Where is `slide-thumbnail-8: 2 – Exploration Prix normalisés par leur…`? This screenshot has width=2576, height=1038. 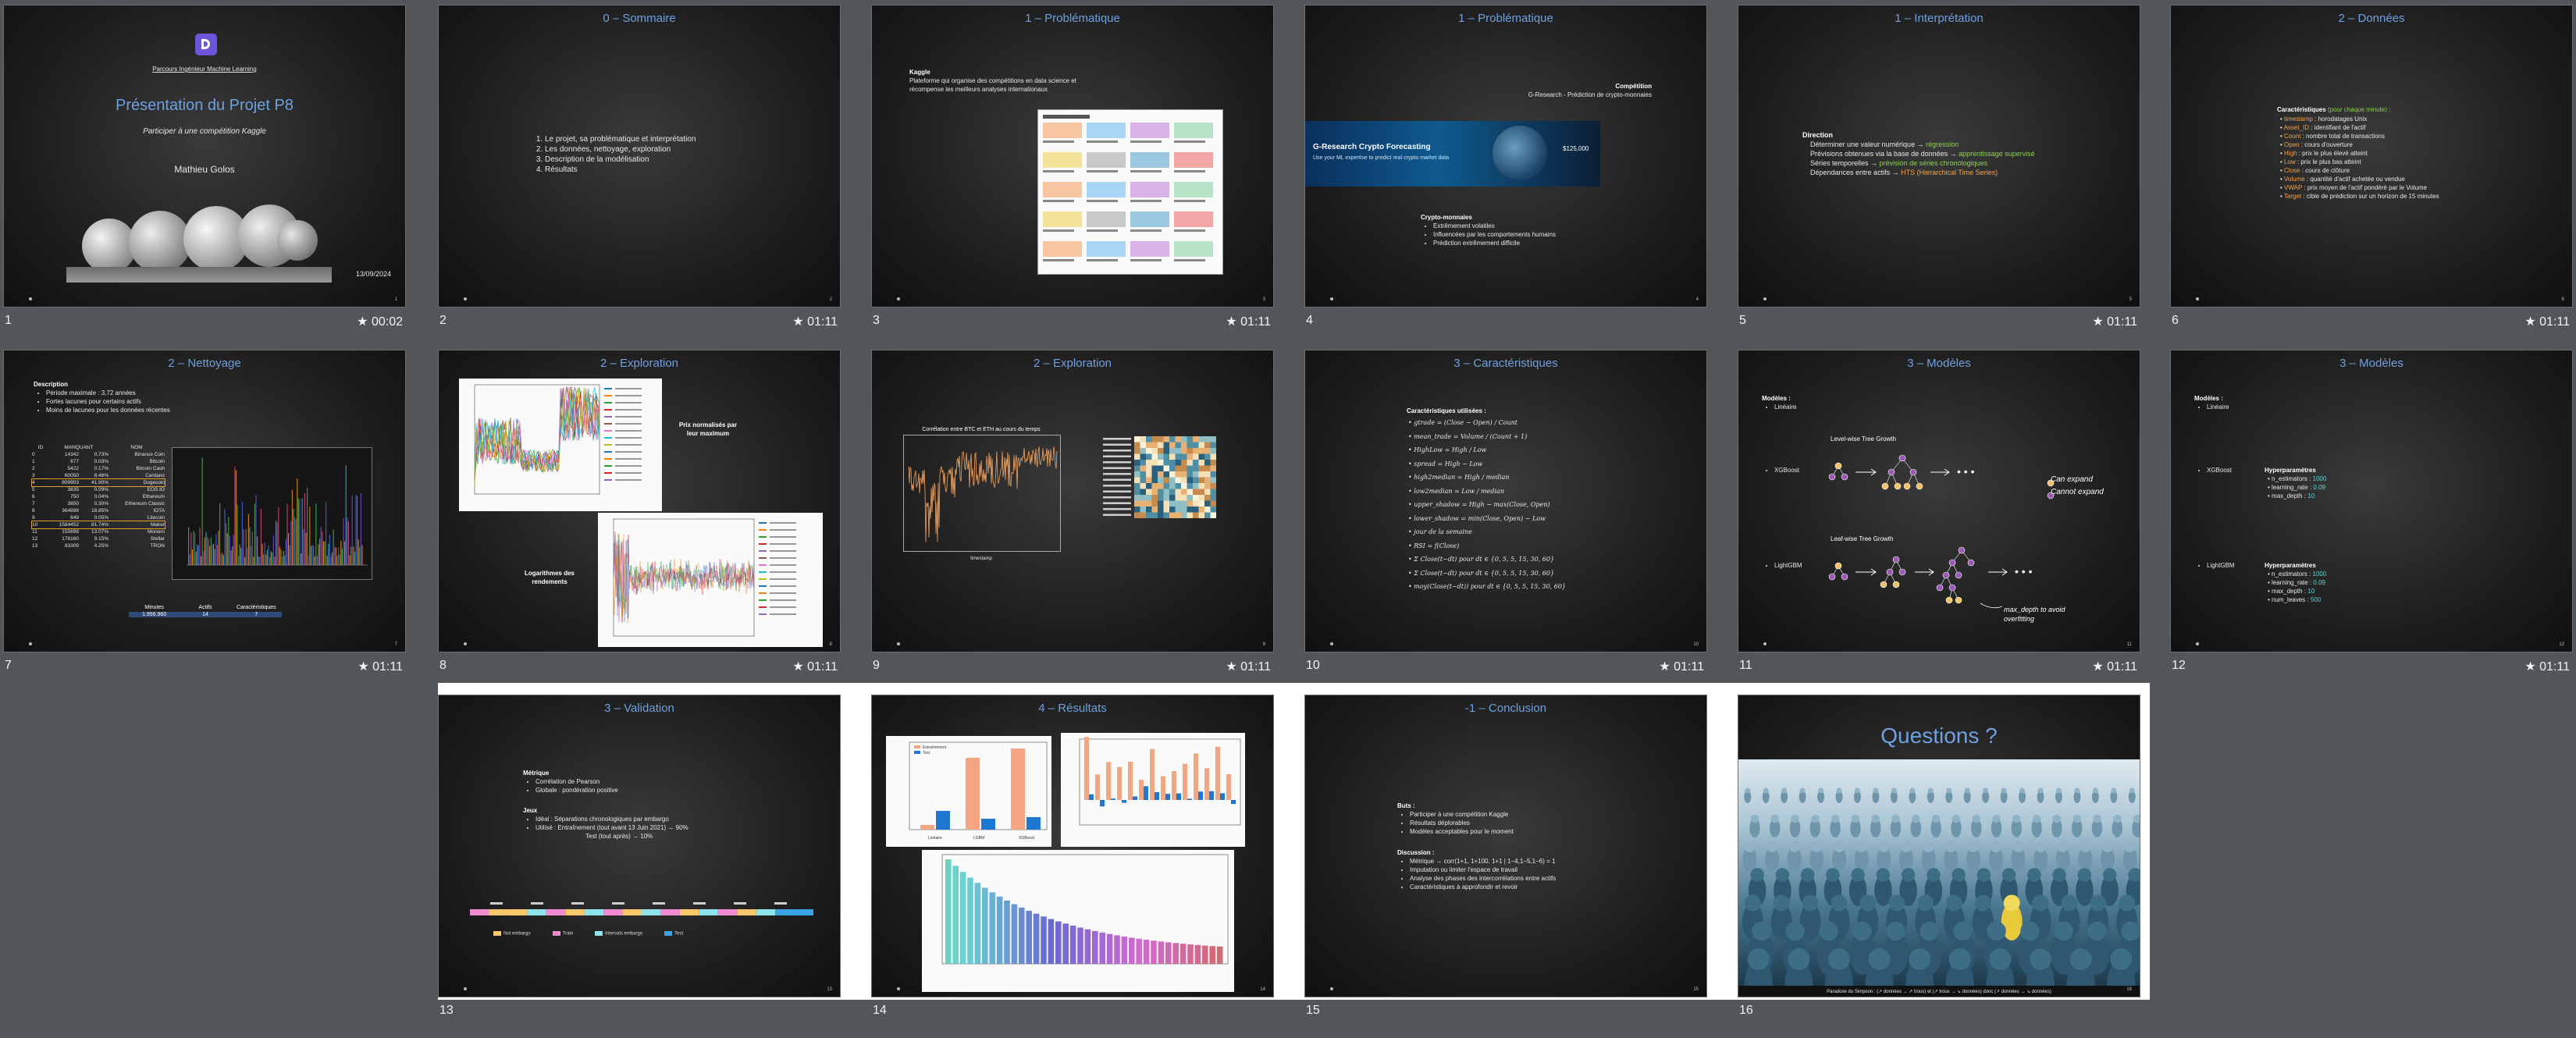 slide-thumbnail-8: 2 – Exploration Prix normalisés par leur… is located at coordinates (639, 521).